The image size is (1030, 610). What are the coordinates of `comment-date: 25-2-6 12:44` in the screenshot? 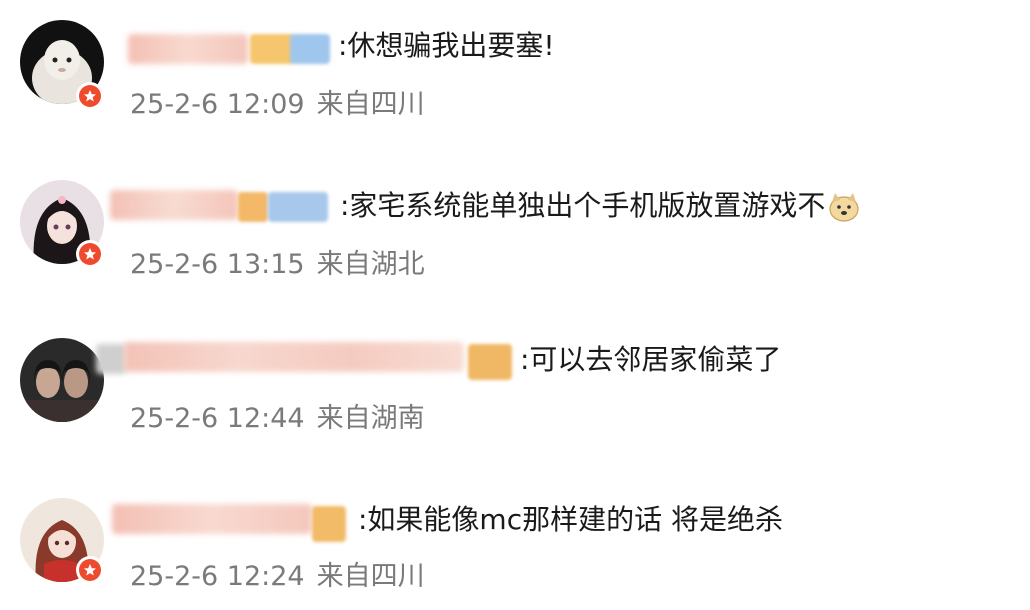 It's located at (217, 418).